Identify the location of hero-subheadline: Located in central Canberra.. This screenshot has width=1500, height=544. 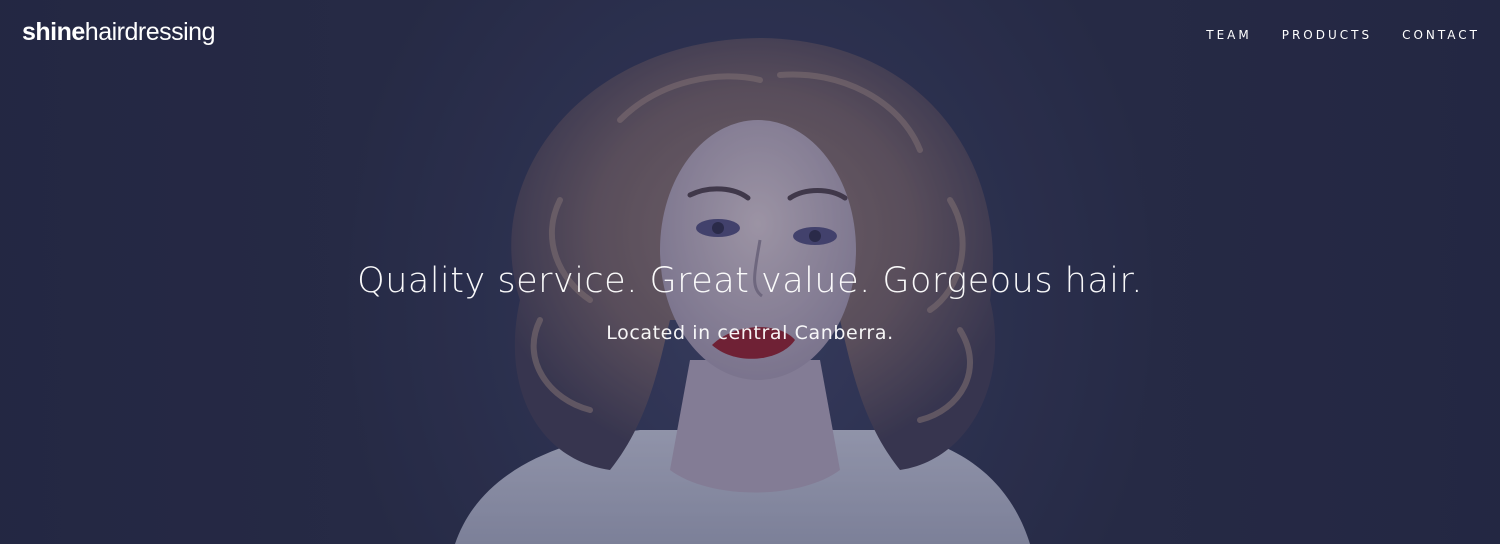
(750, 333).